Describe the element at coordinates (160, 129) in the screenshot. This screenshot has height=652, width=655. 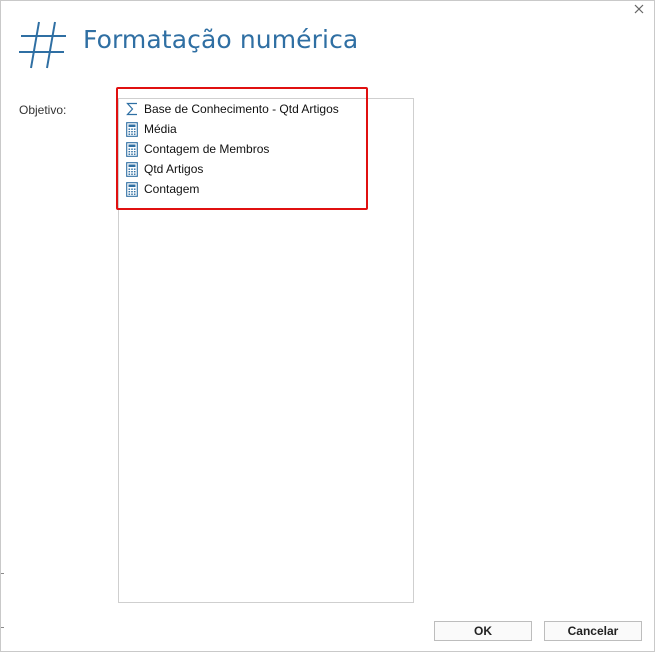
I see `list-item-label: Média` at that location.